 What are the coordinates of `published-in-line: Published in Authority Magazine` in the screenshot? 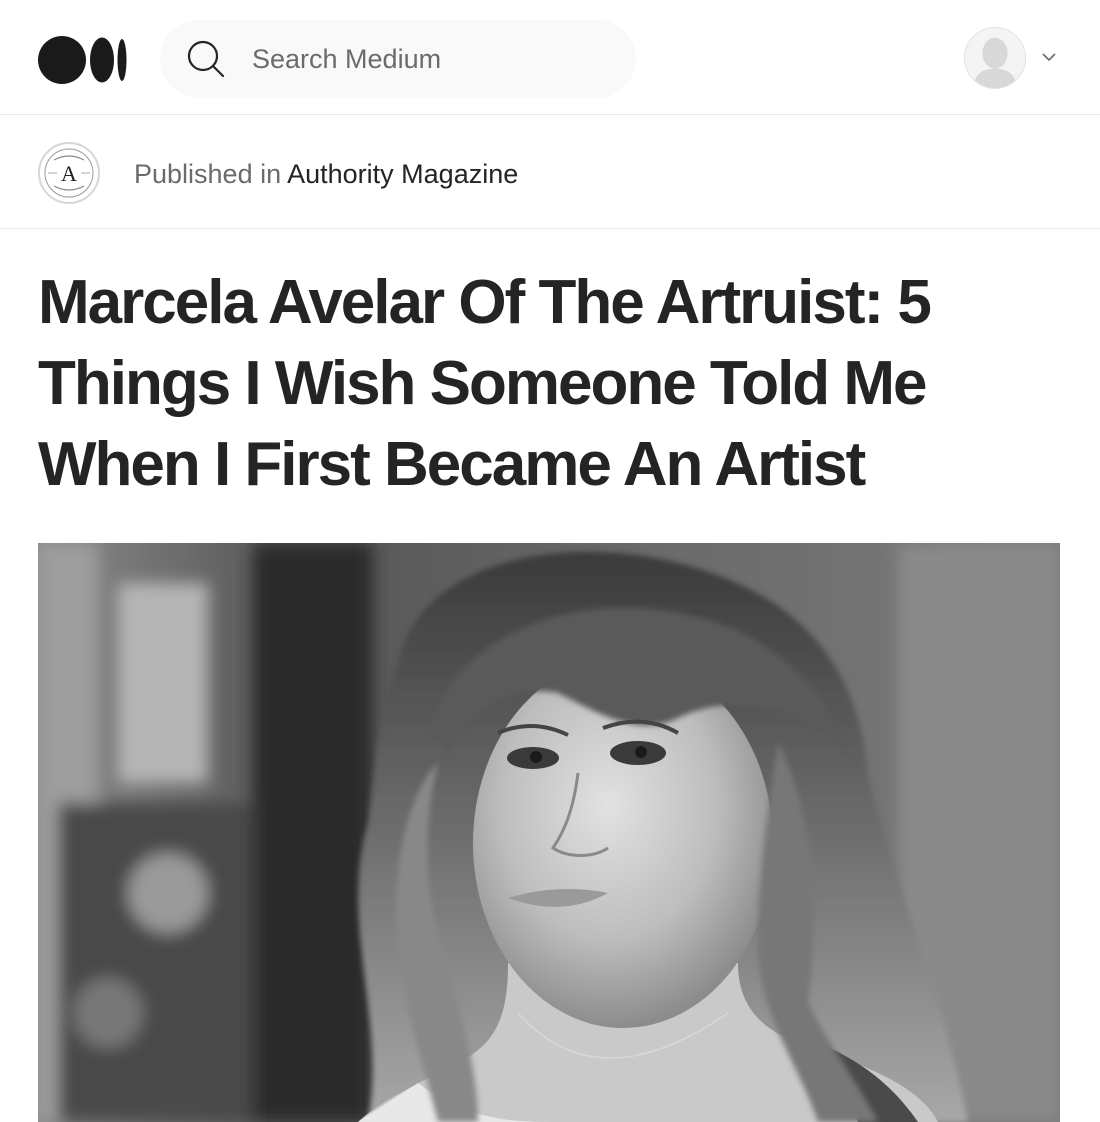 It's located at (326, 174).